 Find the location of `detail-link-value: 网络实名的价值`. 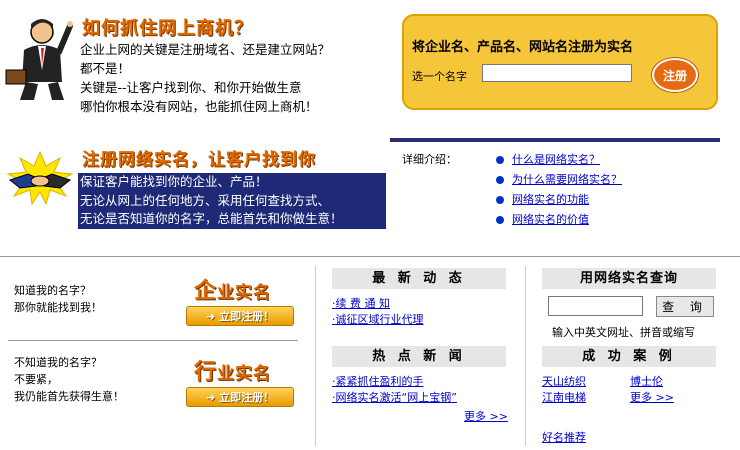

detail-link-value: 网络实名的价值 is located at coordinates (542, 219).